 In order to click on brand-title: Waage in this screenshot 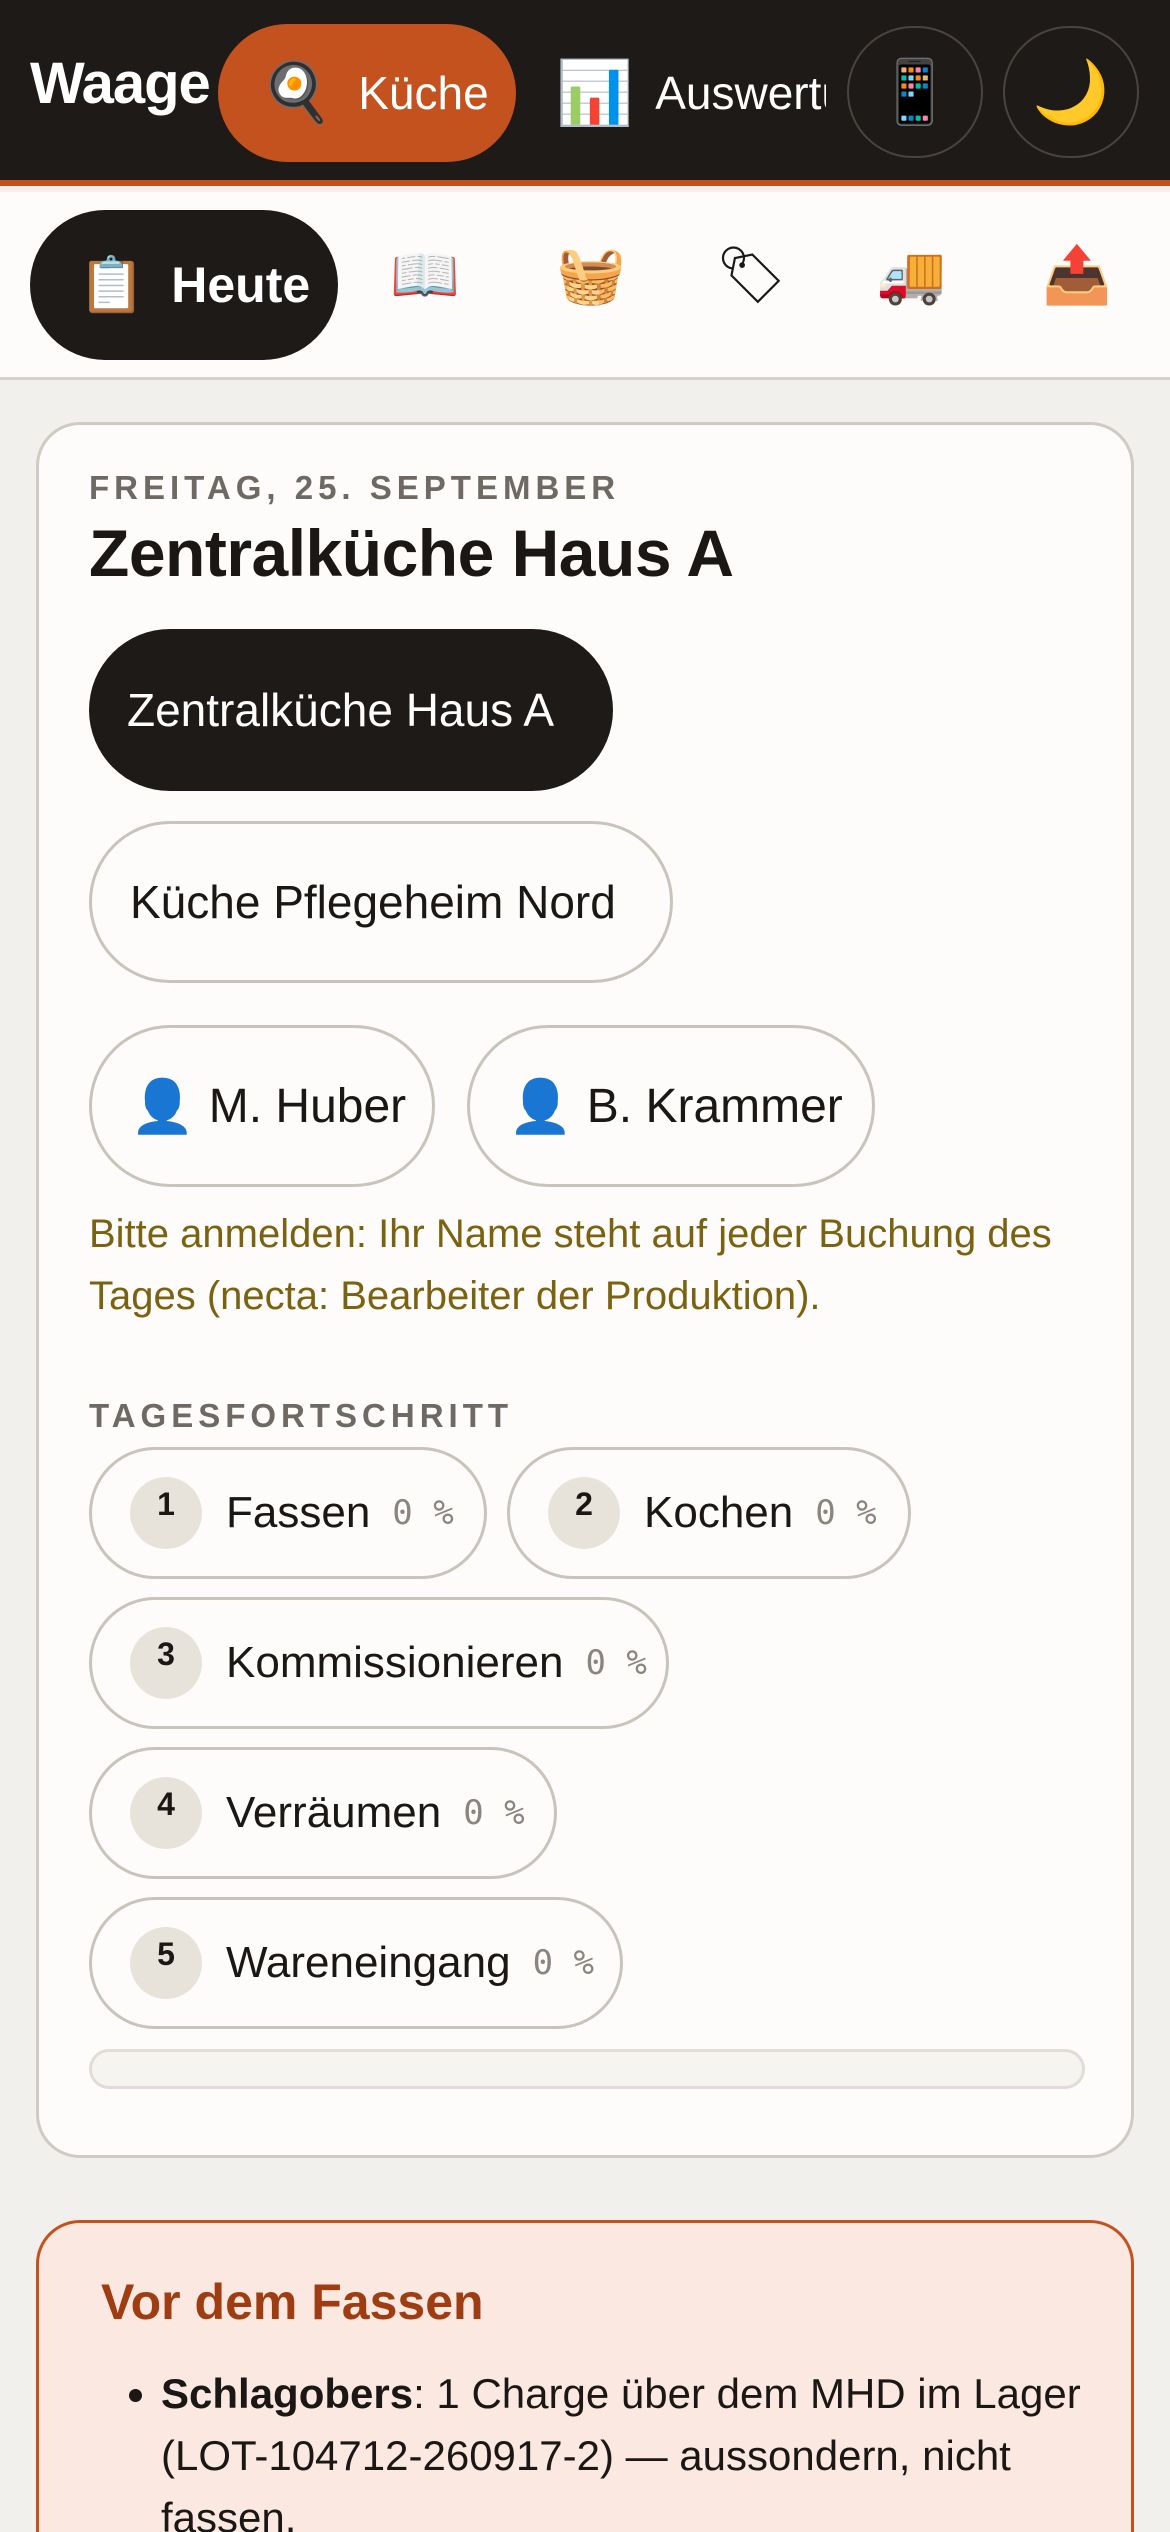, I will do `click(120, 83)`.